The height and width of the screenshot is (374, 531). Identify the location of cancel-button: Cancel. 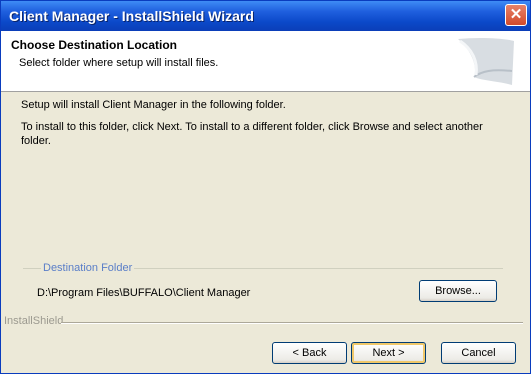
(478, 353).